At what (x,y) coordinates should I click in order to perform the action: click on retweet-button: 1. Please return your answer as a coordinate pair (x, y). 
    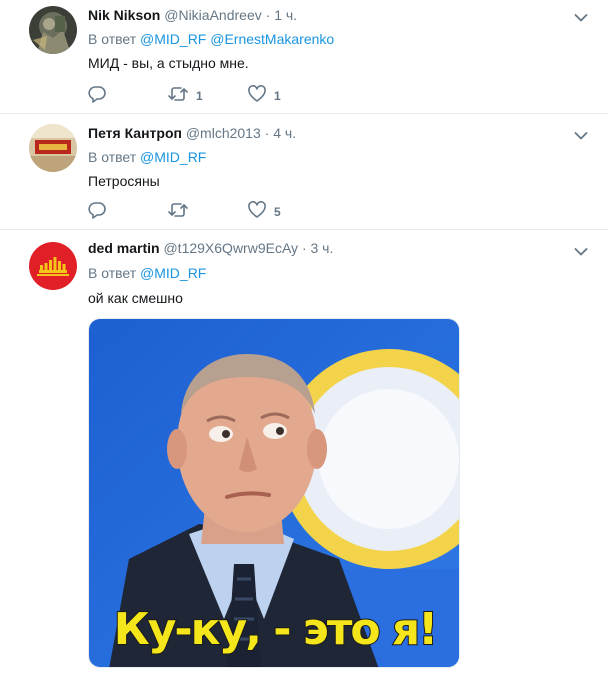
    Looking at the image, I should click on (185, 96).